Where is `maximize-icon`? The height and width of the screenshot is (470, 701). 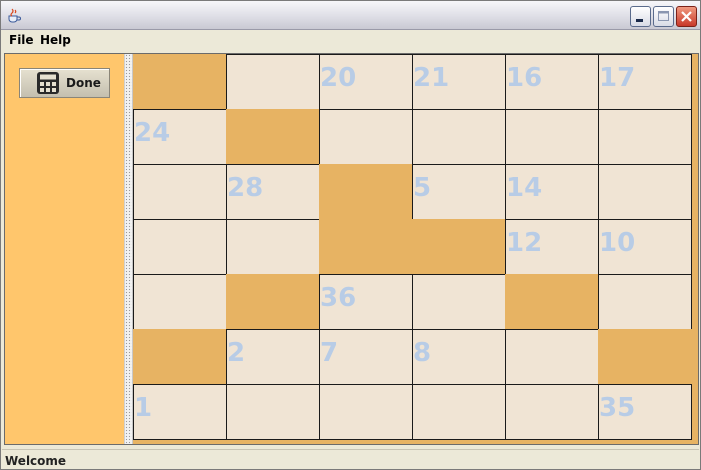
maximize-icon is located at coordinates (663, 16).